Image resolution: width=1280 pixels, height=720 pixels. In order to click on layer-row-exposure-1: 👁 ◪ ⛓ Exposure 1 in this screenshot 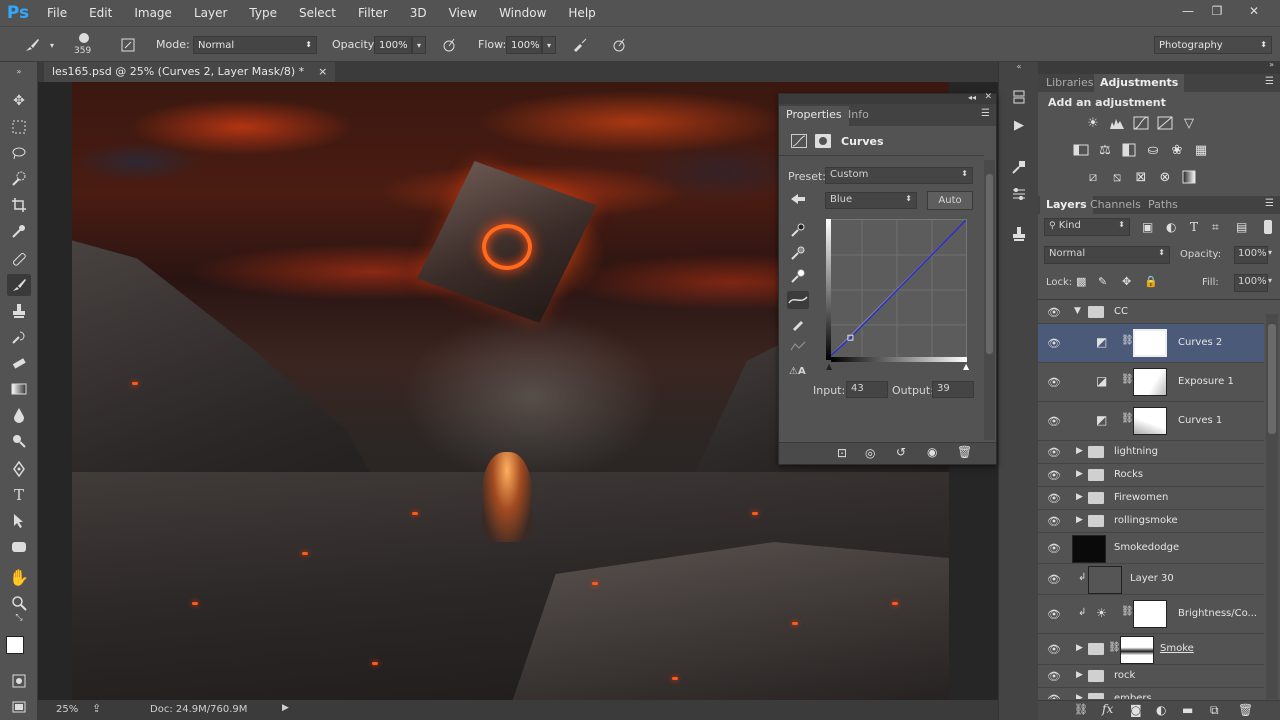, I will do `click(1151, 382)`.